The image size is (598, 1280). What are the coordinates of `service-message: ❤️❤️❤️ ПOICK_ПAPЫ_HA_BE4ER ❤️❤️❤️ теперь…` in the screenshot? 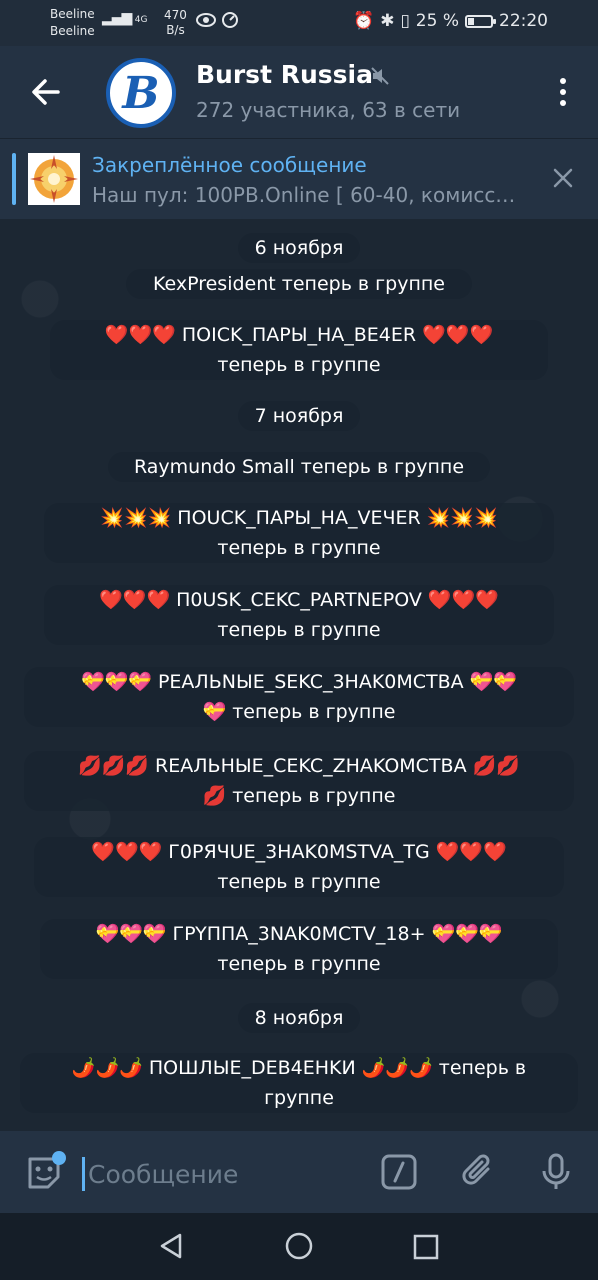 It's located at (299, 350).